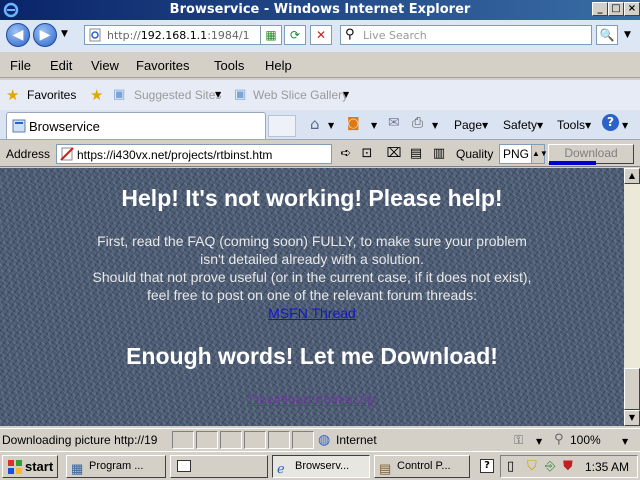 The height and width of the screenshot is (480, 640). What do you see at coordinates (13, 95) in the screenshot?
I see `favorites-star-icon: ★` at bounding box center [13, 95].